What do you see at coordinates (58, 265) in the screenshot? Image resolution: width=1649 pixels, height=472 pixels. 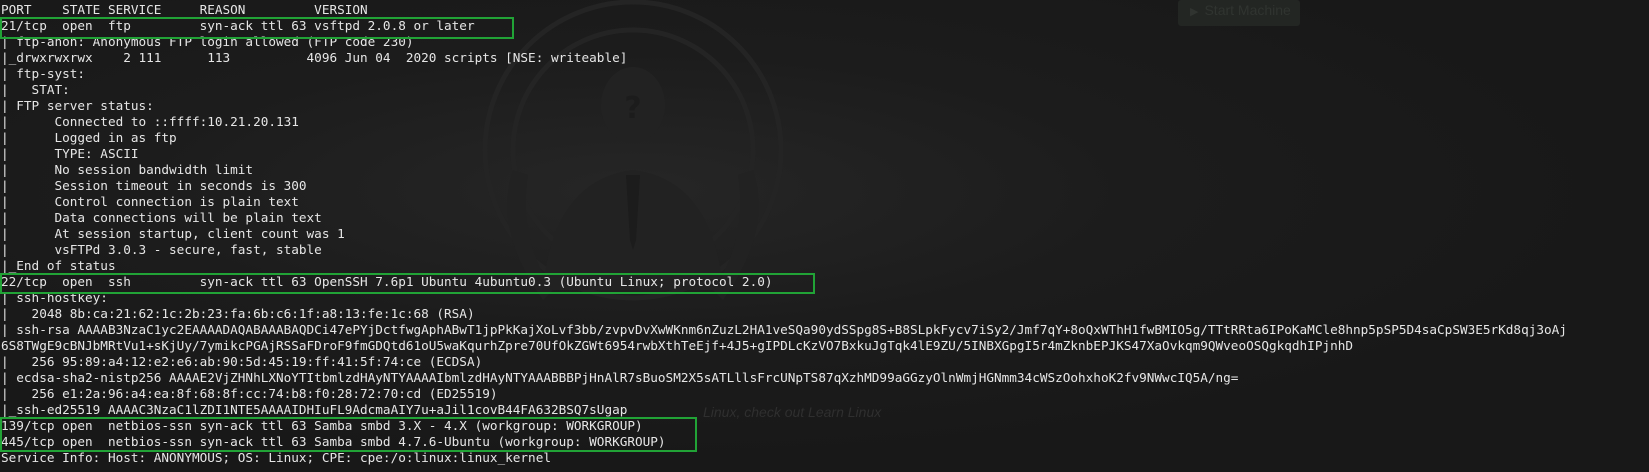 I see `terminal-line: |_End of status` at bounding box center [58, 265].